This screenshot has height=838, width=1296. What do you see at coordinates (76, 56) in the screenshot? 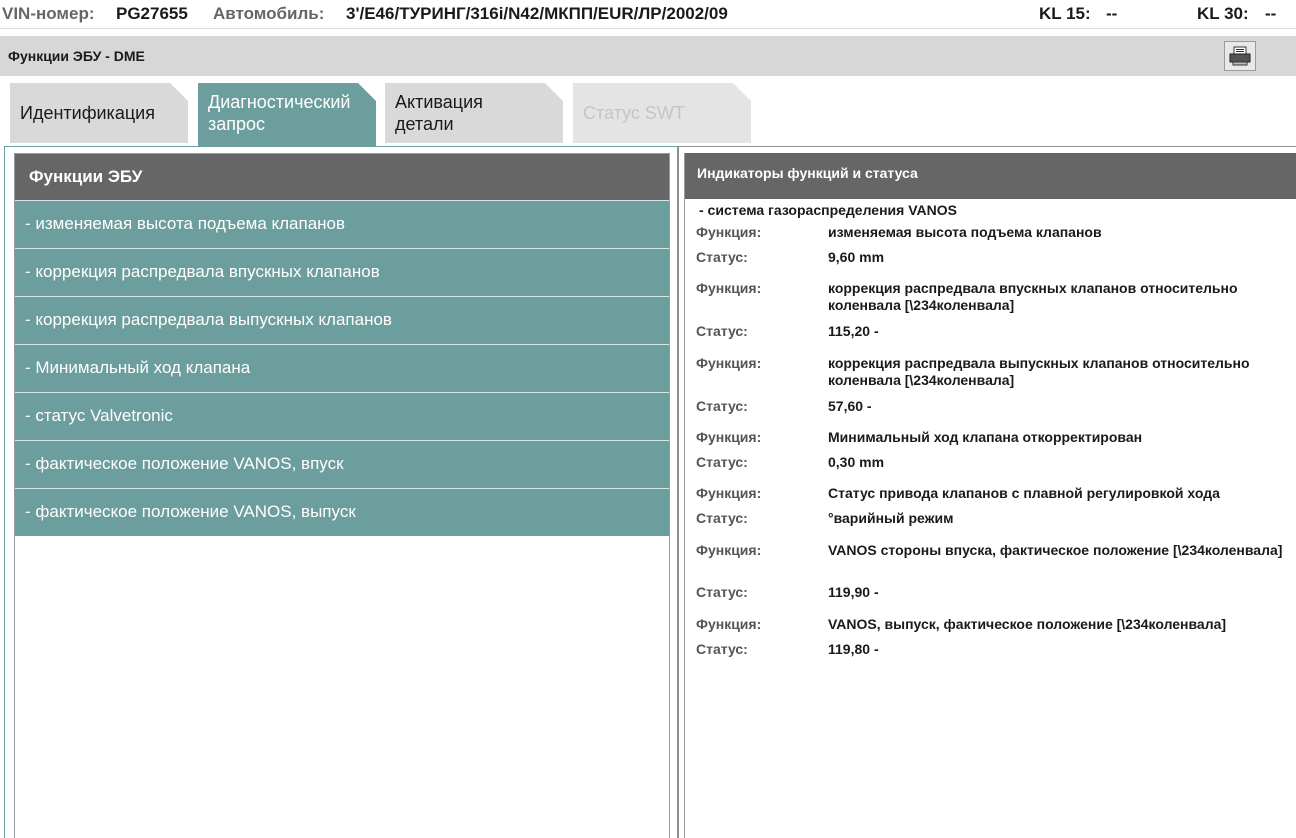
I see `page-title: Функции ЭБУ - DME` at bounding box center [76, 56].